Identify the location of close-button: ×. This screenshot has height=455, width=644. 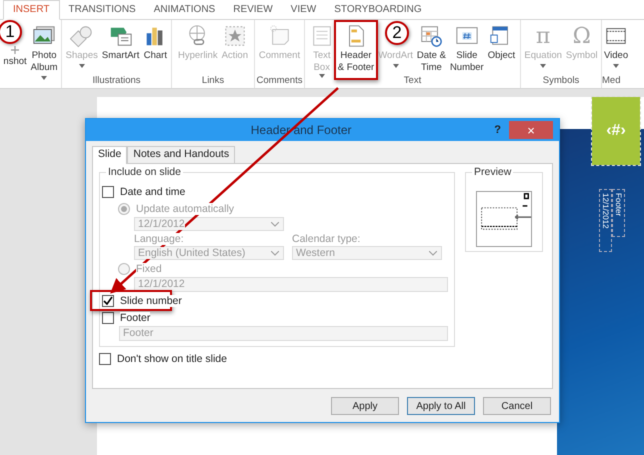
(531, 130).